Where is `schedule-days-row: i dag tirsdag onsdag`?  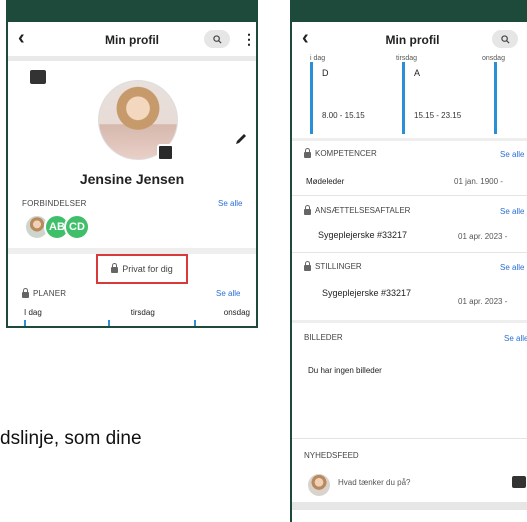 schedule-days-row: i dag tirsdag onsdag is located at coordinates (418, 58).